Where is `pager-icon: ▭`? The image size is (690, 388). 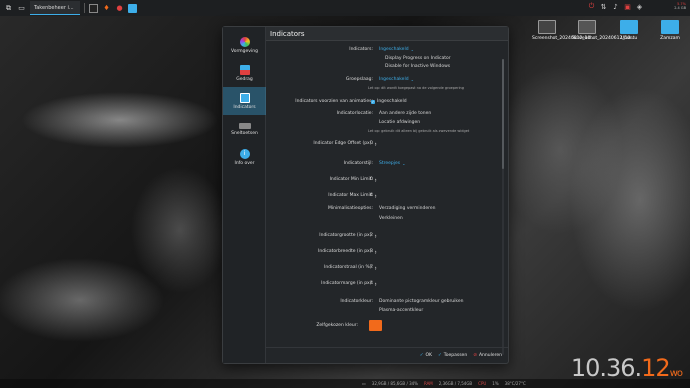
pager-icon: ▭ is located at coordinates (21, 8).